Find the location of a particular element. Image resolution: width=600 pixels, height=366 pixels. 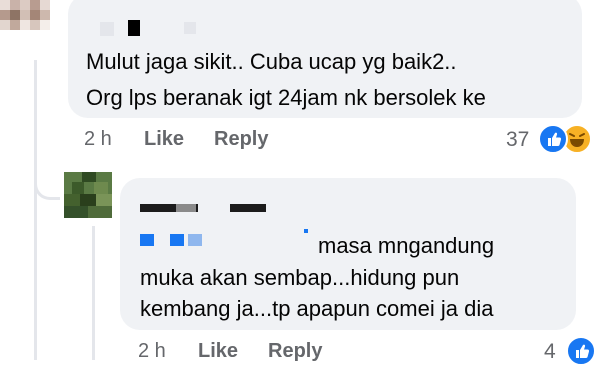

comment-text-line: kembang ja...tp apapun comei ja dia is located at coordinates (317, 308).